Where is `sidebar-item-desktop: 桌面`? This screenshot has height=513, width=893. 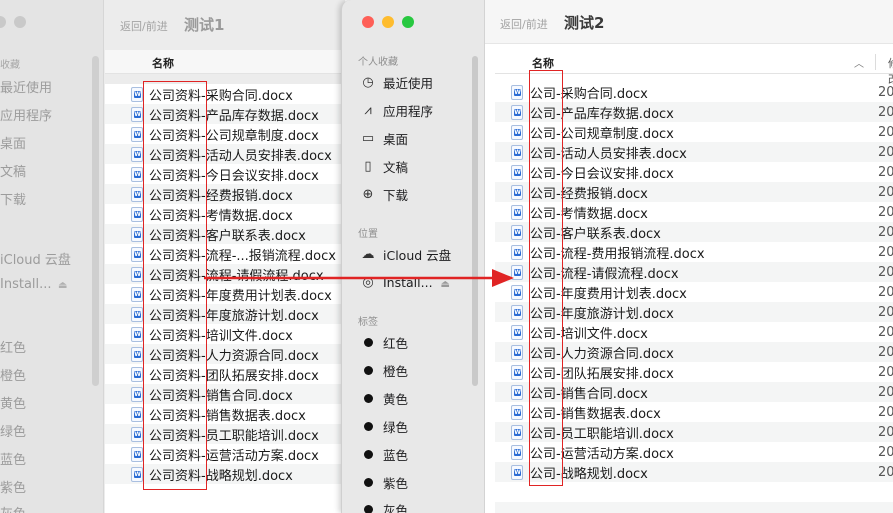 sidebar-item-desktop: 桌面 is located at coordinates (13, 142).